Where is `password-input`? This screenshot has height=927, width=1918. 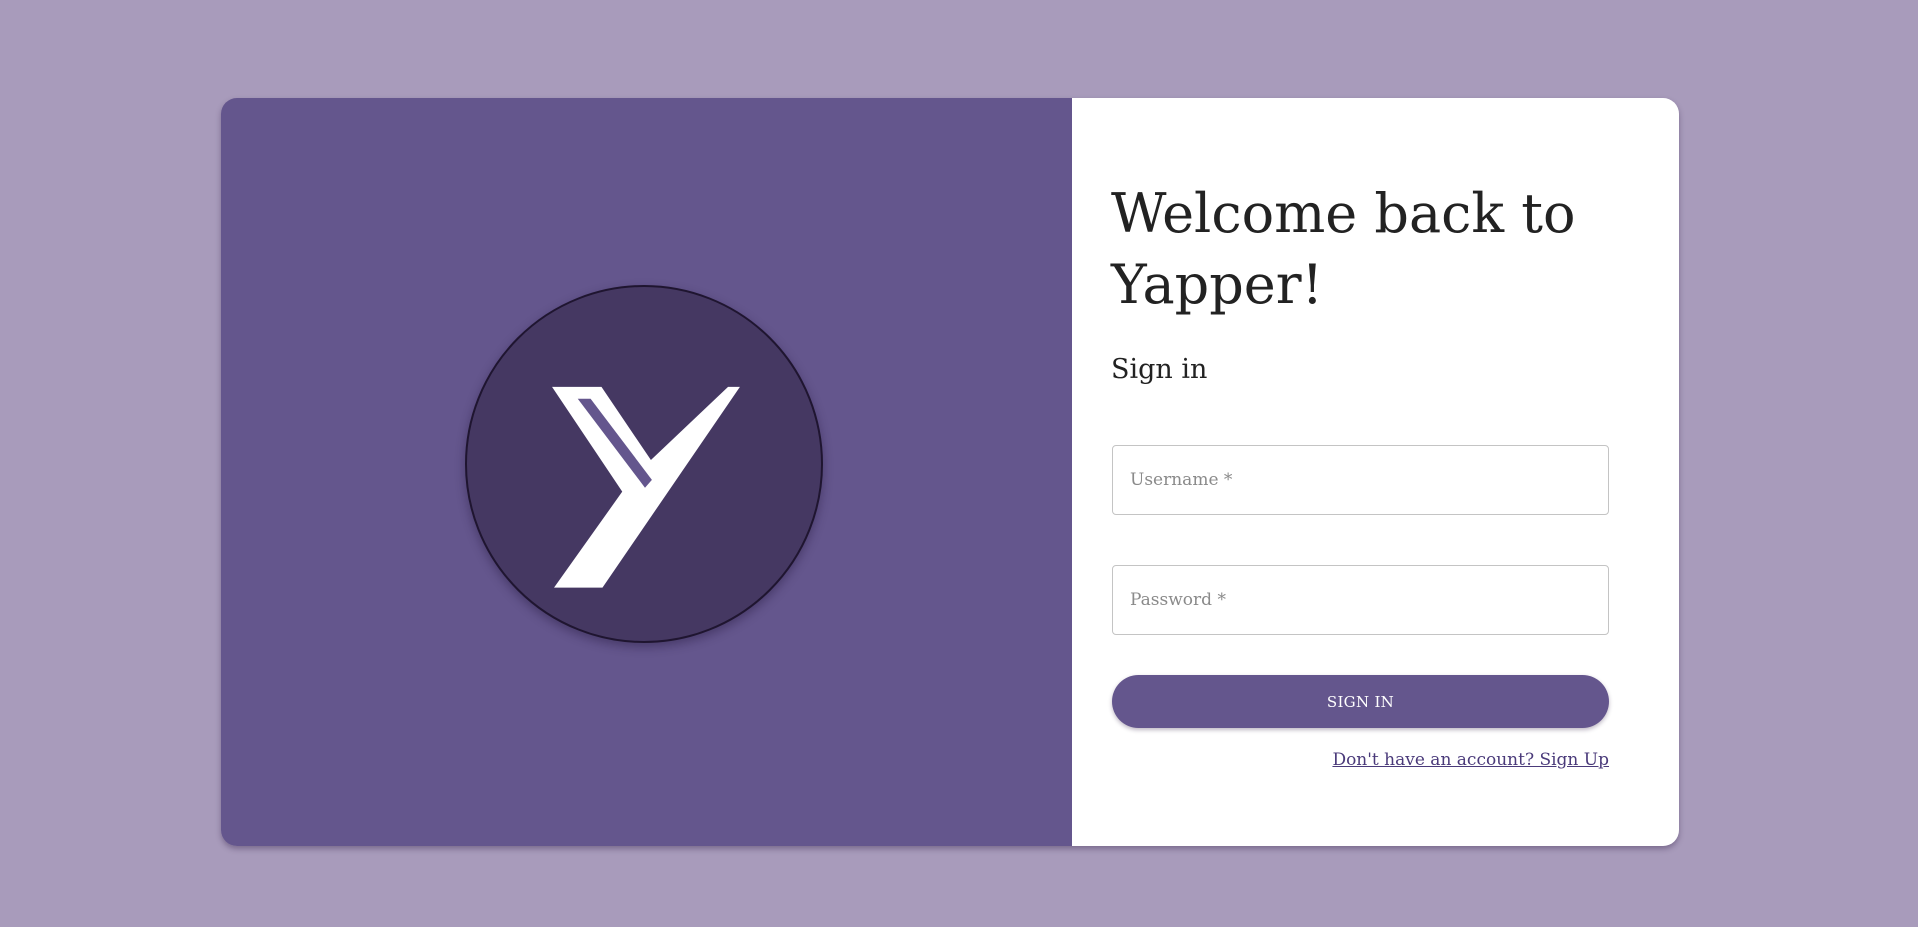
password-input is located at coordinates (1360, 600).